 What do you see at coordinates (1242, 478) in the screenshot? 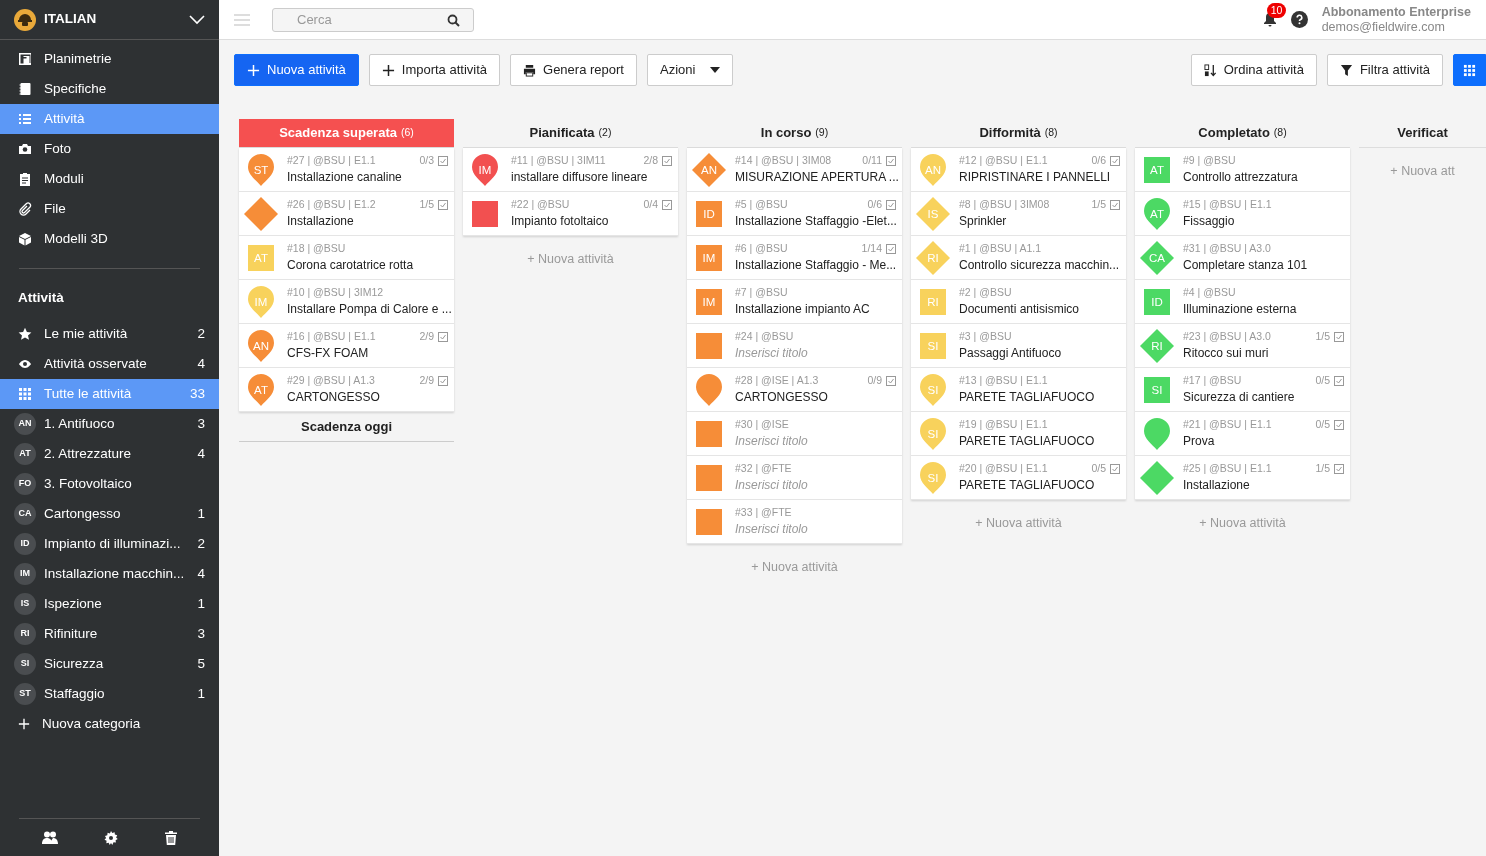
I see `task-card: #25 | @BSU | E1.1 1/5 Installazione` at bounding box center [1242, 478].